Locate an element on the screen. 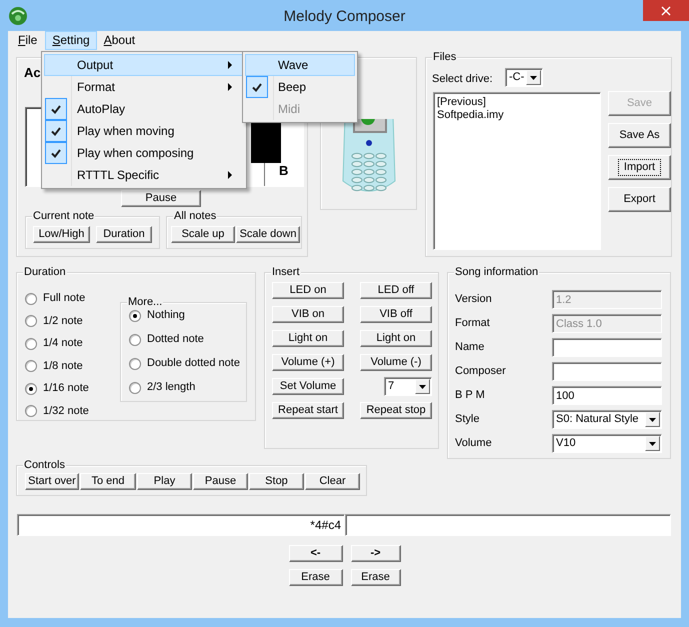 This screenshot has width=689, height=627. push-button: Export is located at coordinates (639, 199).